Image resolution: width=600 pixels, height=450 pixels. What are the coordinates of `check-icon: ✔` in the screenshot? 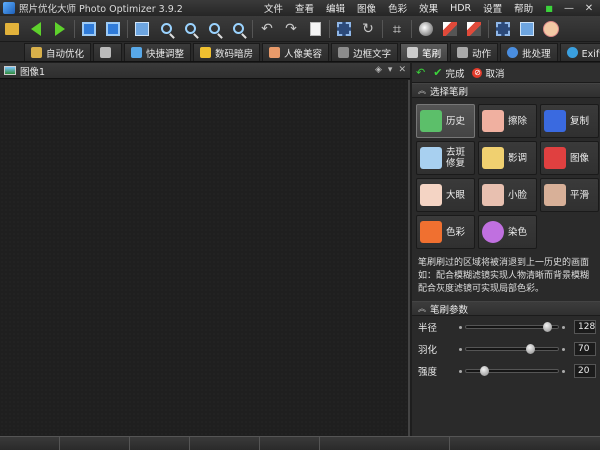 It's located at (438, 72).